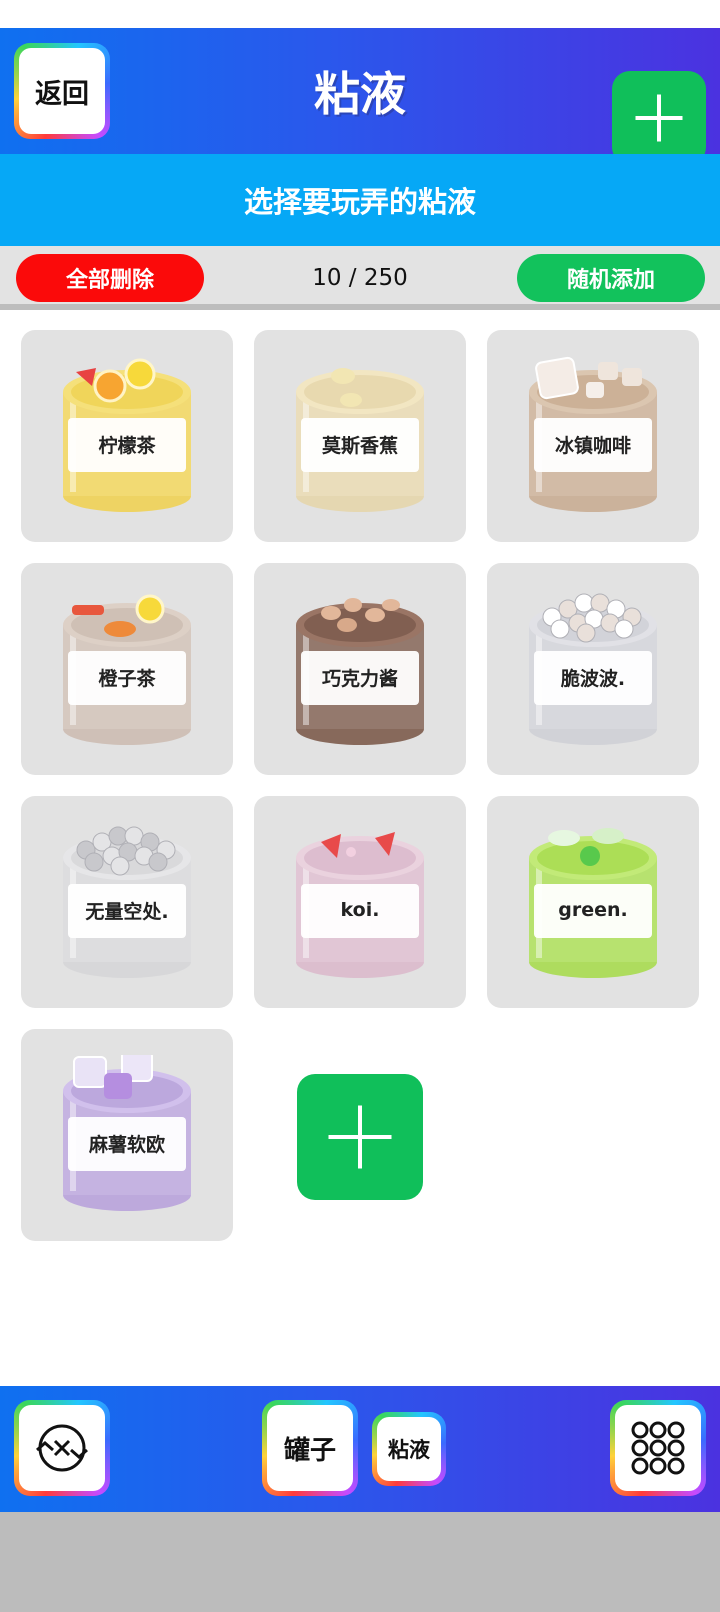 The width and height of the screenshot is (720, 1612). I want to click on menu-grid-button, so click(658, 1448).